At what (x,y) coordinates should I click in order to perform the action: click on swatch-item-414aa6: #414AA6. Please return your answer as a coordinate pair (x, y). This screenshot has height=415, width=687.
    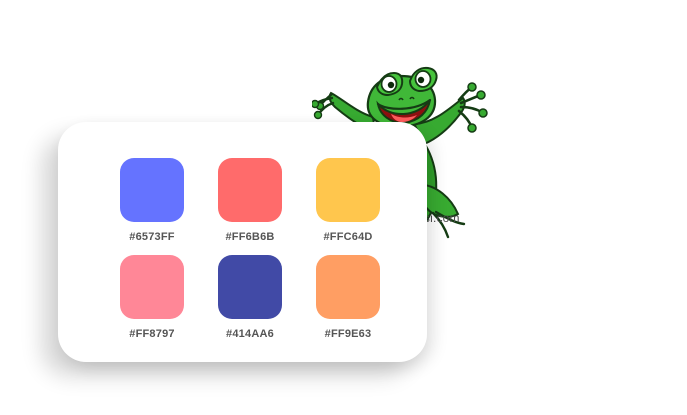
    Looking at the image, I should click on (250, 303).